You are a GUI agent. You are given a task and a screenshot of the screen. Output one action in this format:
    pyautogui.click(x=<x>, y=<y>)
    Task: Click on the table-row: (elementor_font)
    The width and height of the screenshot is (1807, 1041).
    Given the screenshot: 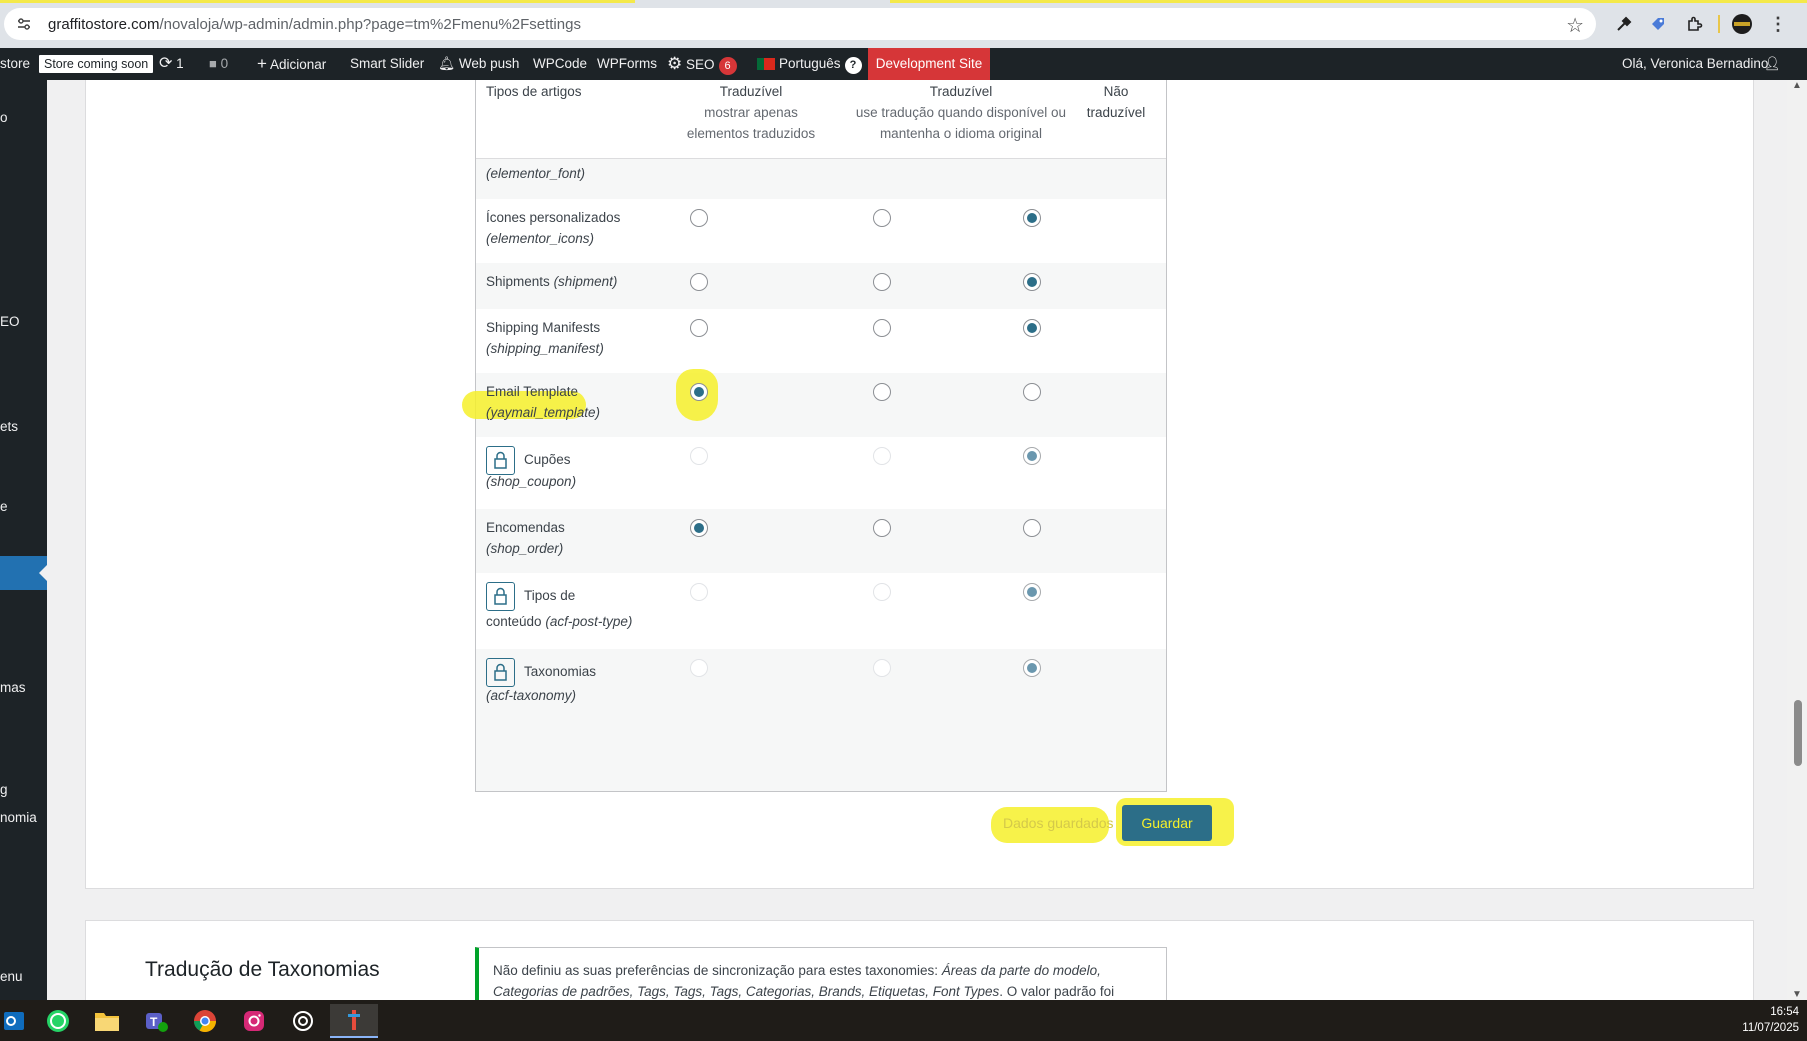 What is the action you would take?
    pyautogui.click(x=821, y=179)
    